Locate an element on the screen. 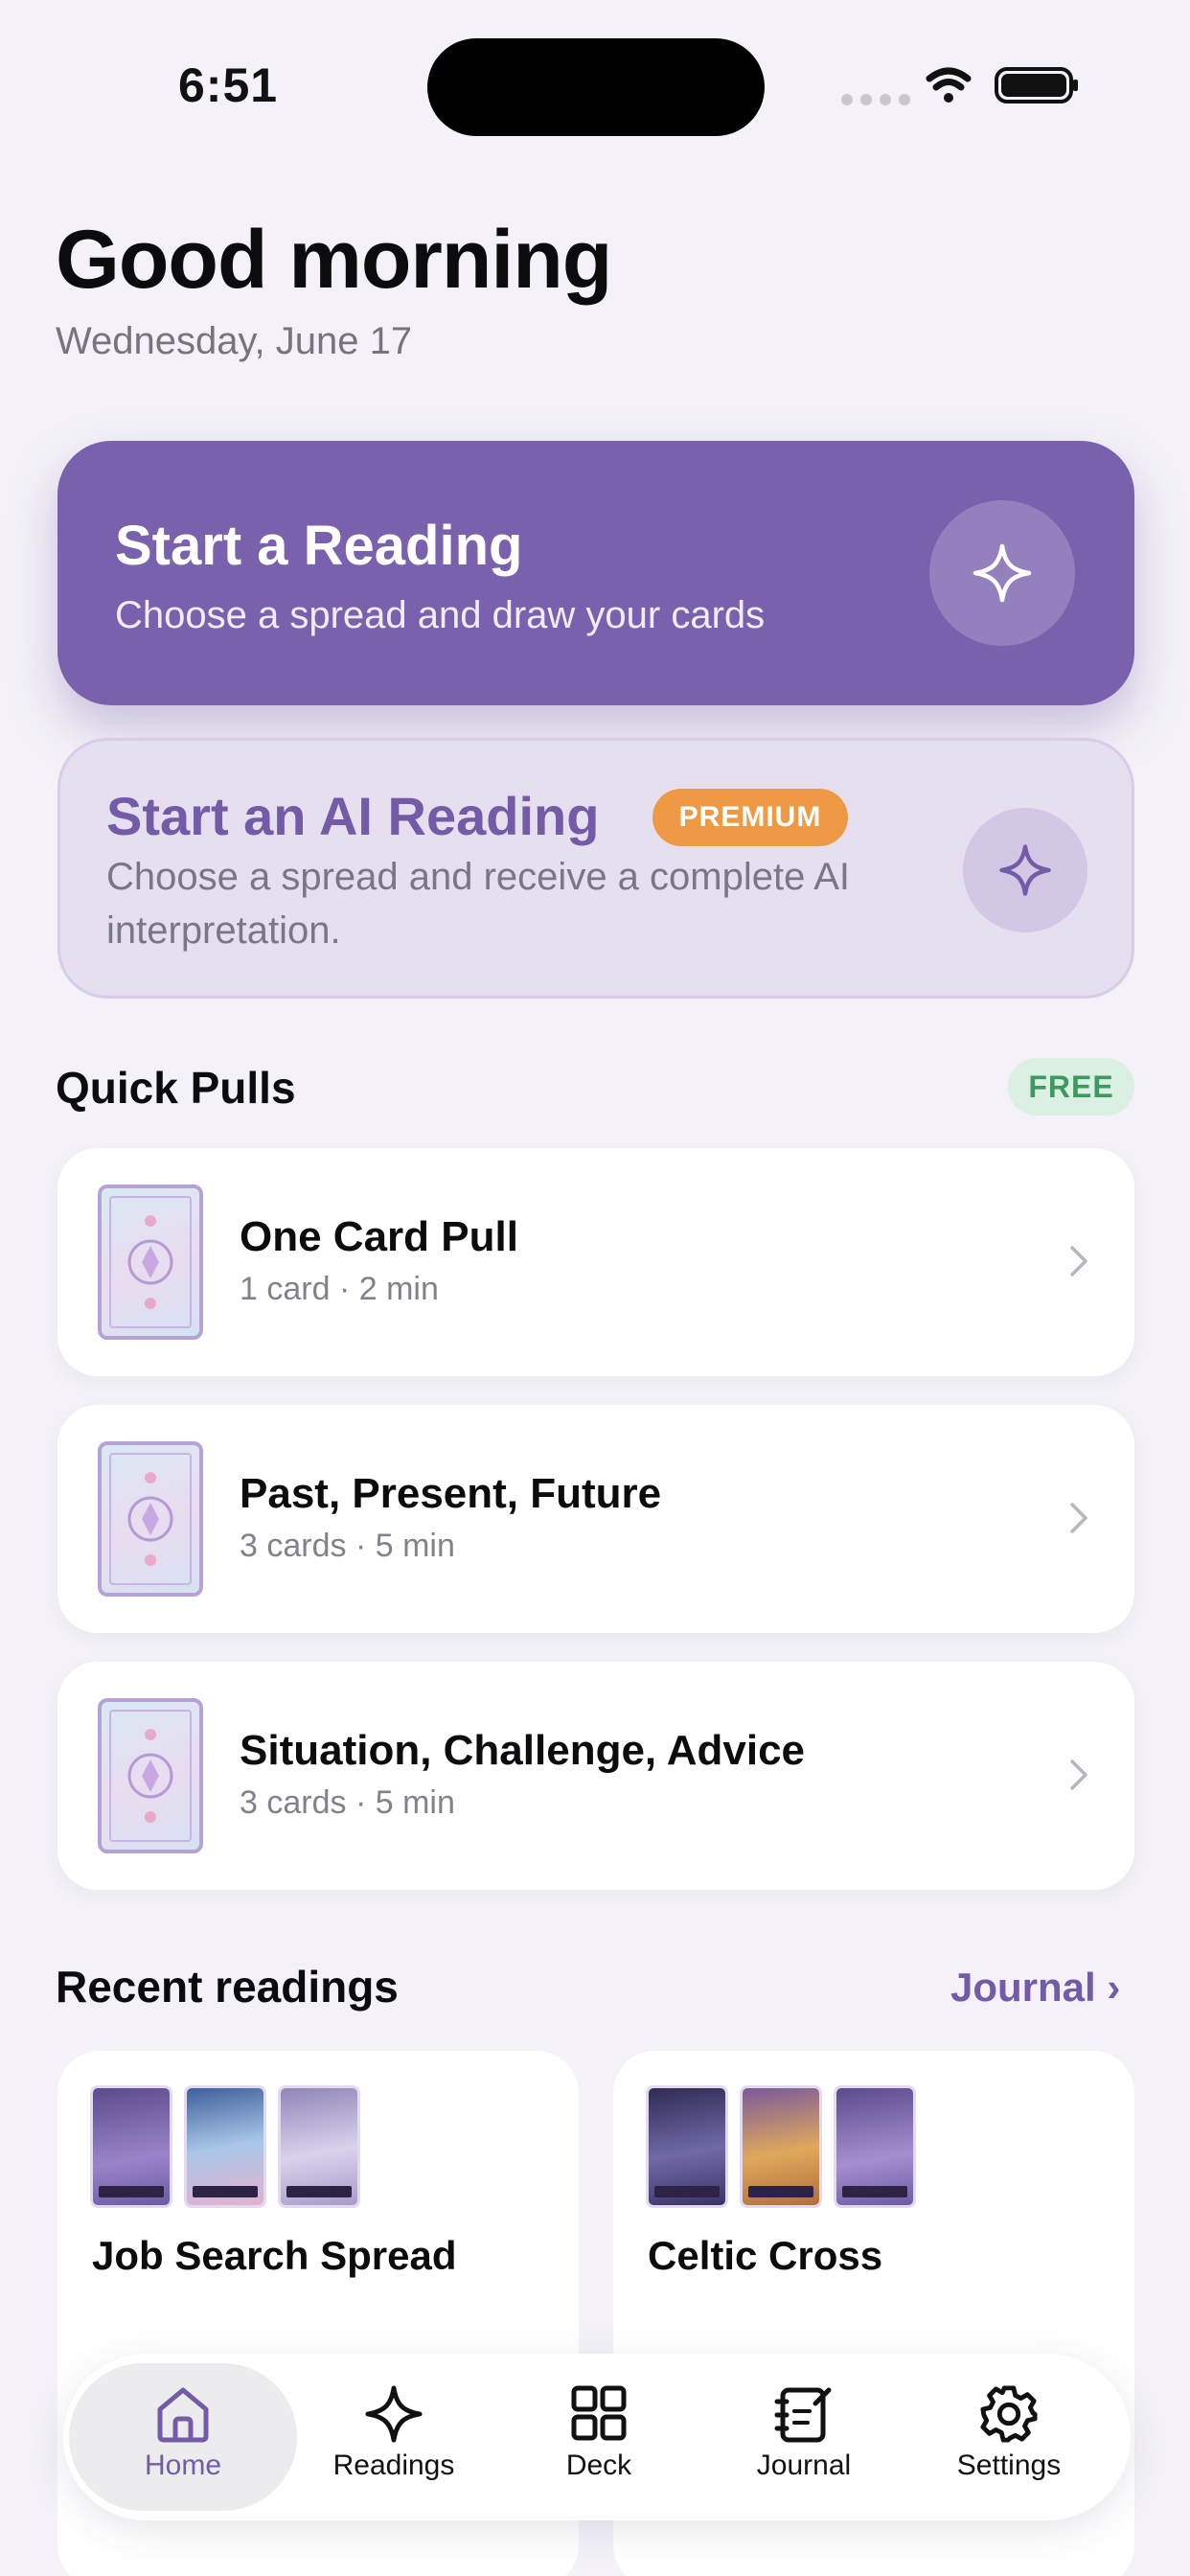  tab-label: Readings is located at coordinates (394, 2465).